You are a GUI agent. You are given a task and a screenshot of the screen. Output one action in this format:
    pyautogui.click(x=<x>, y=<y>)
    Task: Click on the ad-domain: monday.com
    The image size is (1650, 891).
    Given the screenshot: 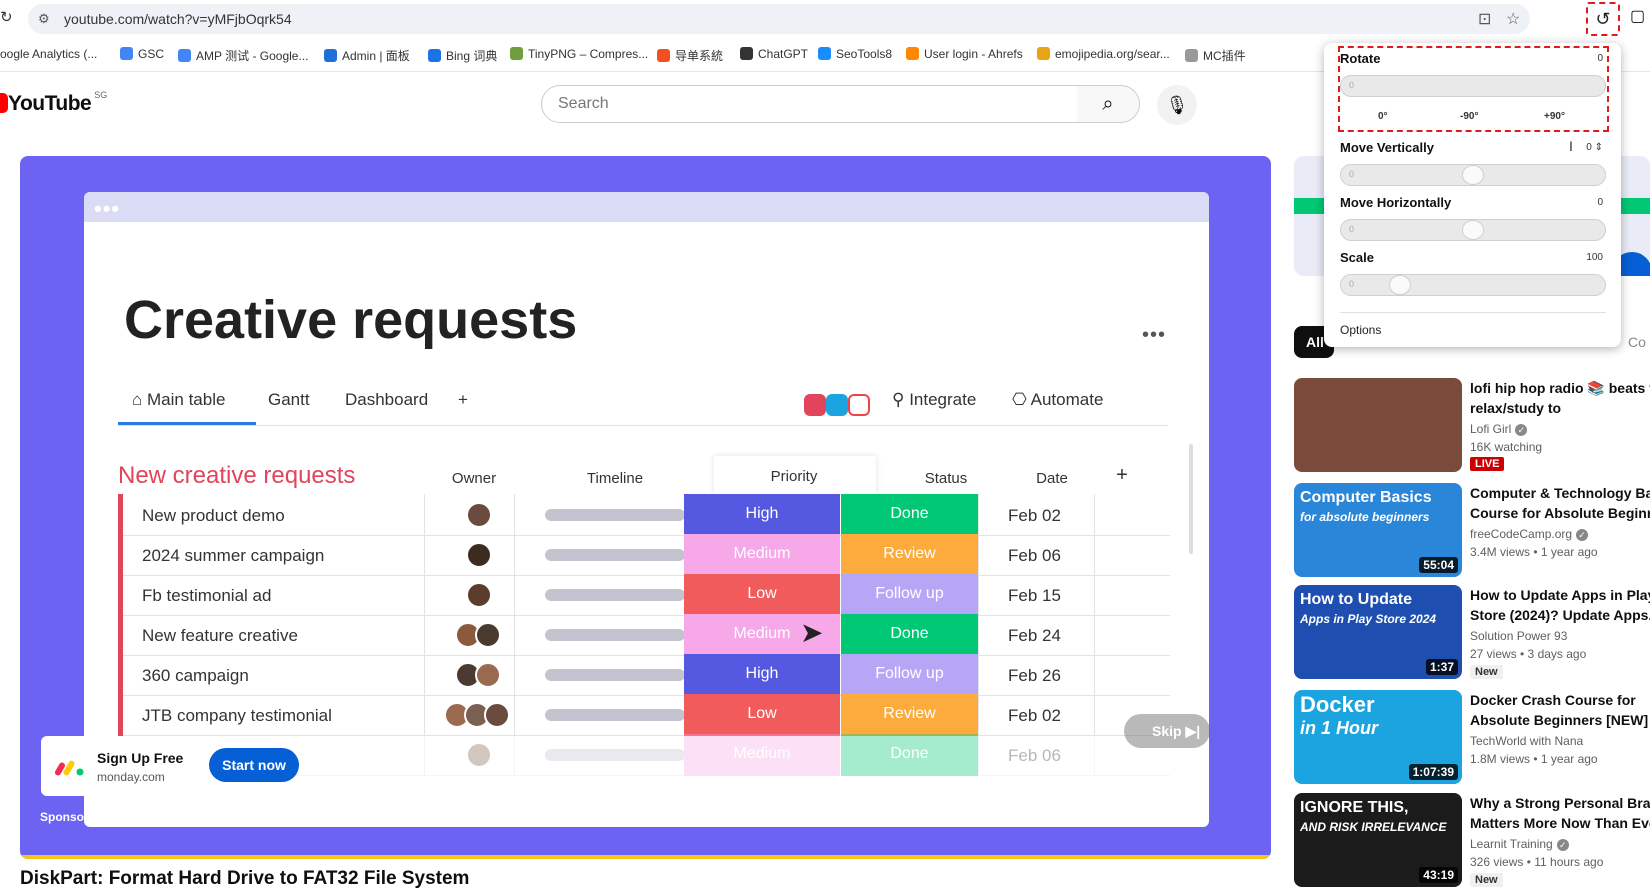 What is the action you would take?
    pyautogui.click(x=131, y=777)
    